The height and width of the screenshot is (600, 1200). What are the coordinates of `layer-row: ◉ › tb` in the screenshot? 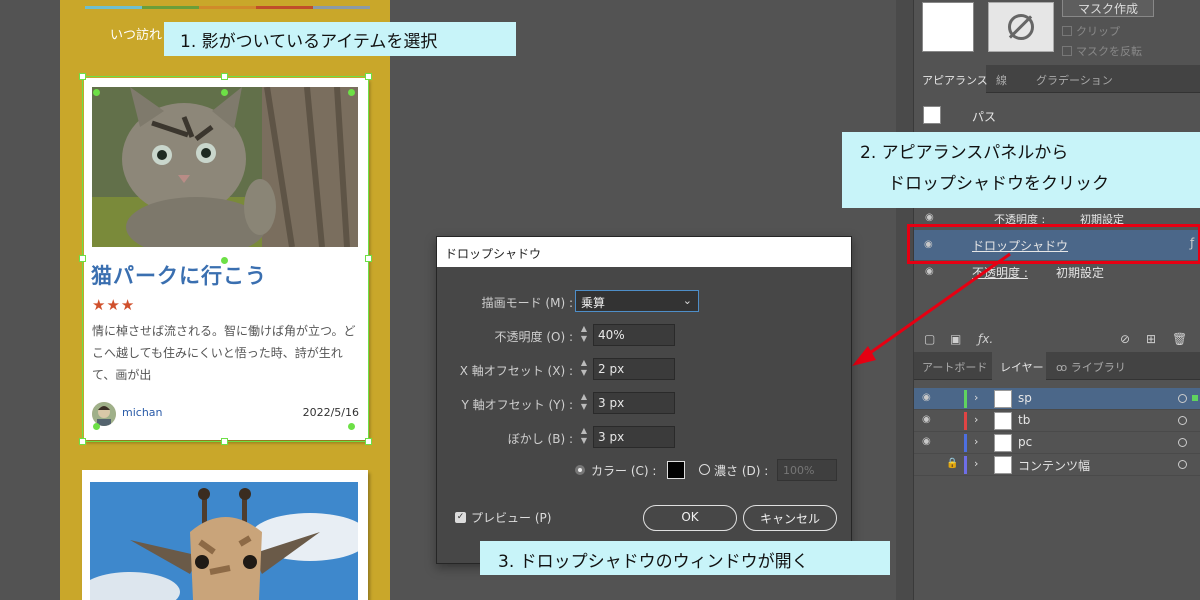 It's located at (1057, 421).